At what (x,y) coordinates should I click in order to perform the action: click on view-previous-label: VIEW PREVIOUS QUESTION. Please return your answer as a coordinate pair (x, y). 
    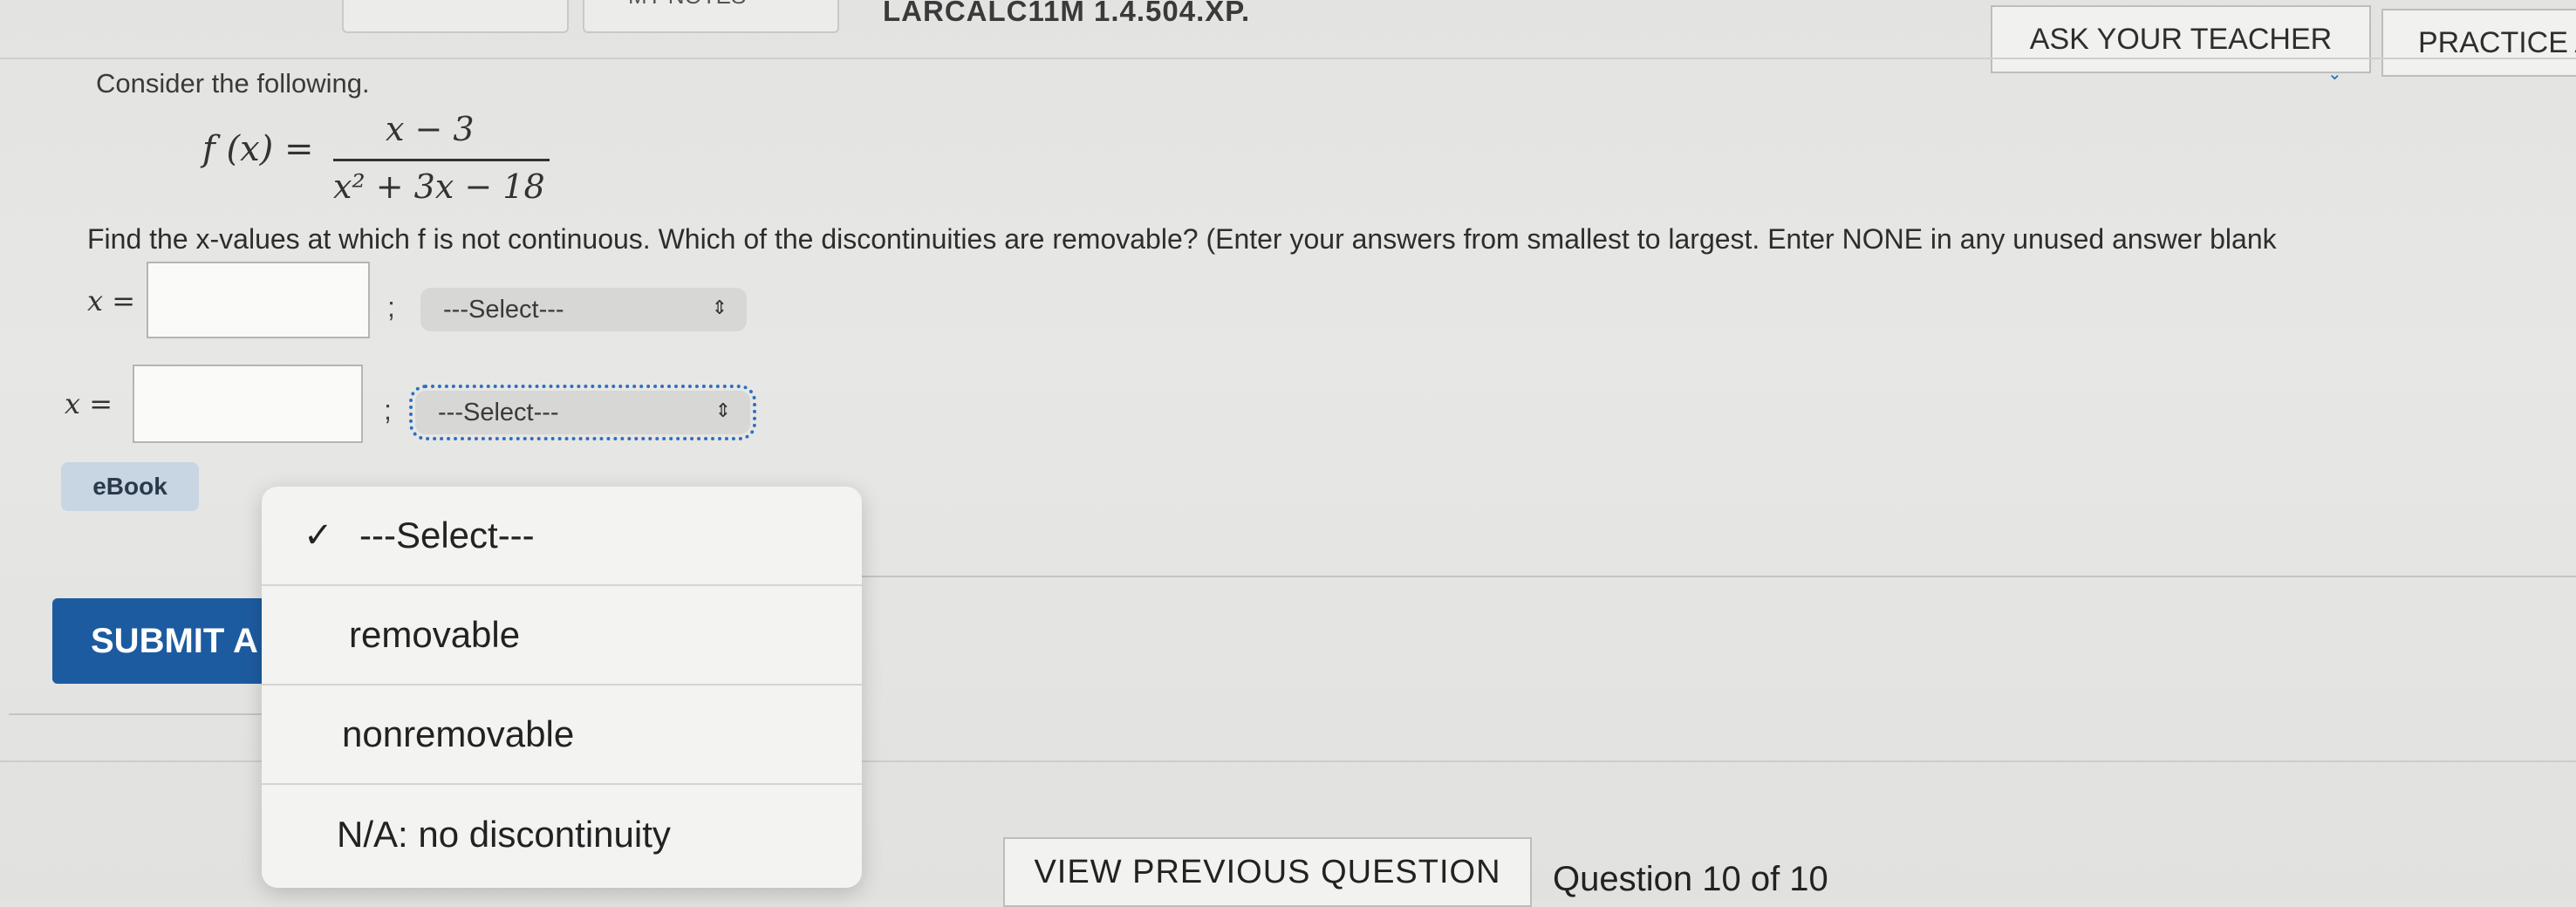
    Looking at the image, I should click on (1267, 871).